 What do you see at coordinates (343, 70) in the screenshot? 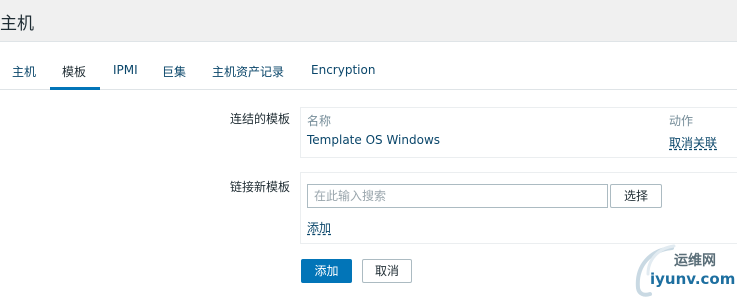
I see `tab-encryption: Encryption` at bounding box center [343, 70].